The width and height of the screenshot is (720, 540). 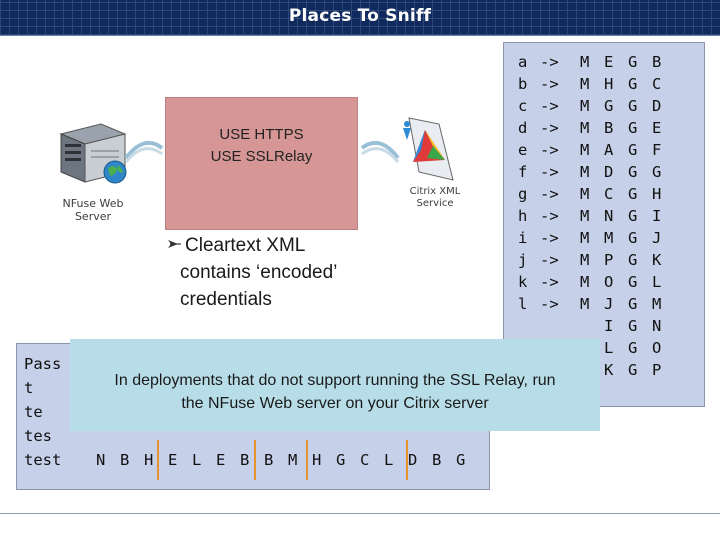 I want to click on password-row: te, so click(x=33, y=412).